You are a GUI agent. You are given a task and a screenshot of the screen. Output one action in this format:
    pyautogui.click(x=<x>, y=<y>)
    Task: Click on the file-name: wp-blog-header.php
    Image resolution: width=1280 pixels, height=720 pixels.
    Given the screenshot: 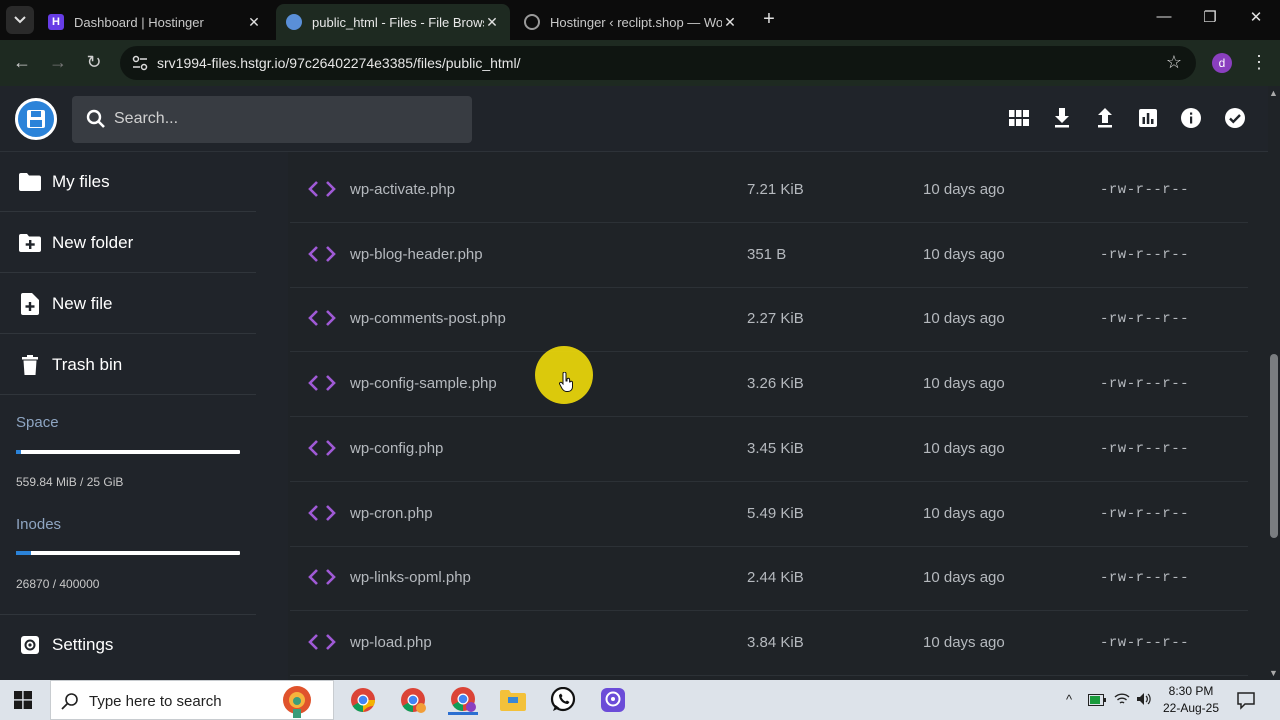 What is the action you would take?
    pyautogui.click(x=416, y=254)
    